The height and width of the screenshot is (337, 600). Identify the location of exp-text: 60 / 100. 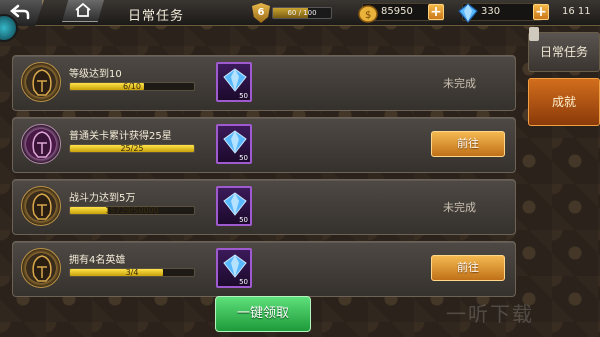
(302, 13).